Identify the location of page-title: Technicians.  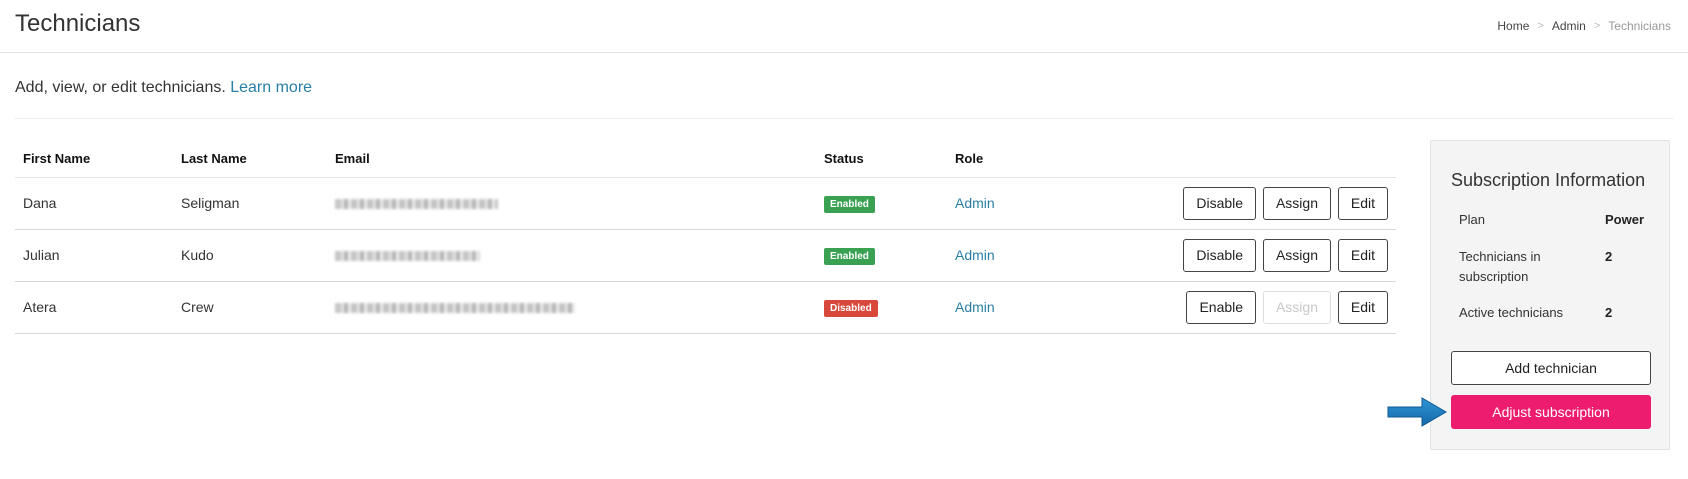
(78, 23).